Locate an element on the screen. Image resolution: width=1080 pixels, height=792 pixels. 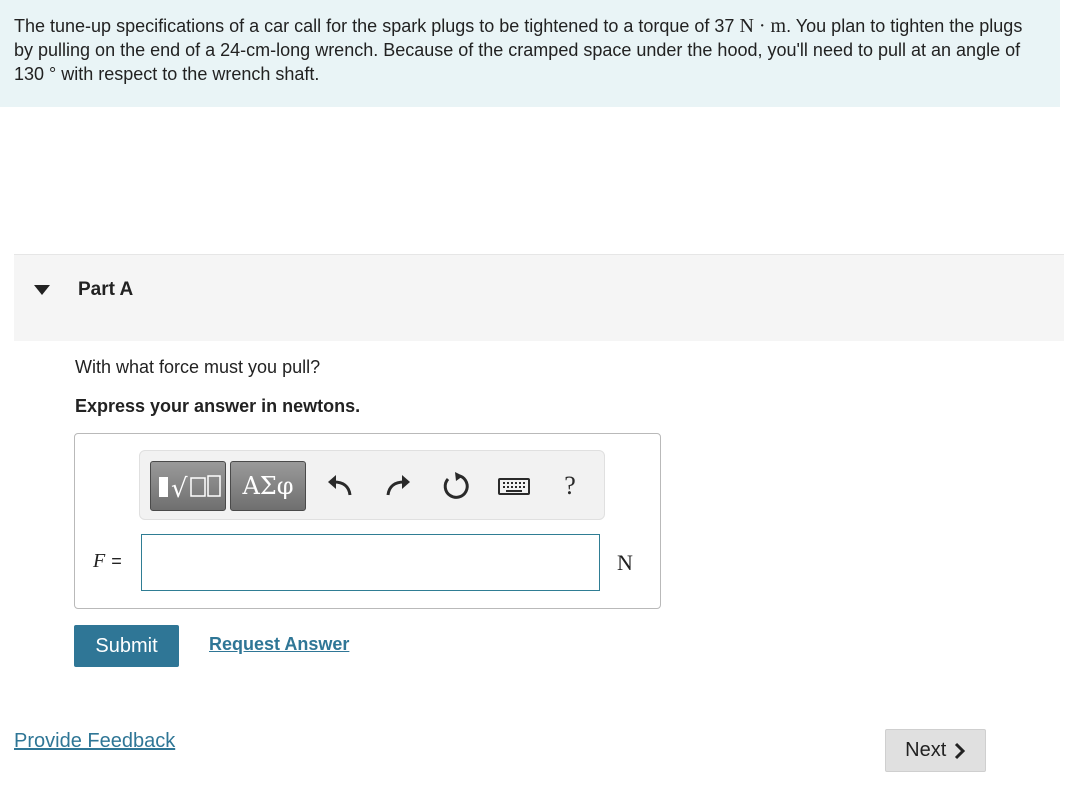
redo-icon is located at coordinates (398, 486).